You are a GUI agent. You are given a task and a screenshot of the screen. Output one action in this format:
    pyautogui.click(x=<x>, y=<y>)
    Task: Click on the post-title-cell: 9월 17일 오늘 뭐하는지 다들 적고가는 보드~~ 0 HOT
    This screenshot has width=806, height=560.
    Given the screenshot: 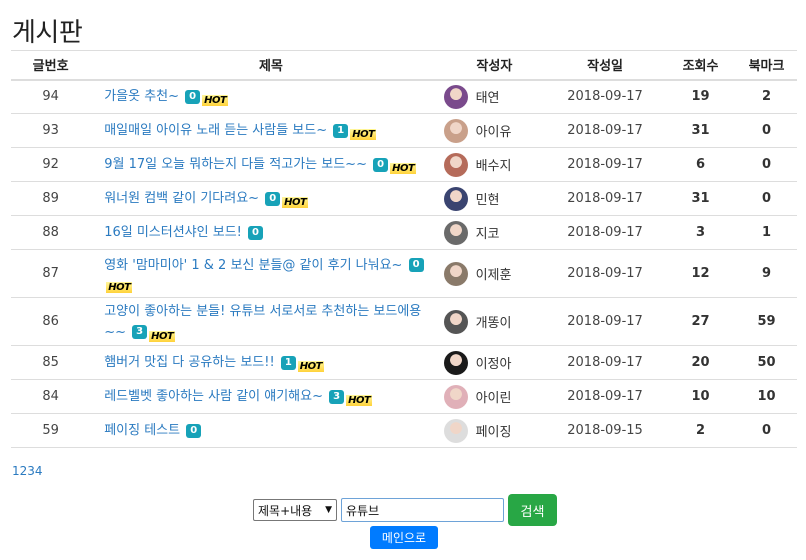 What is the action you would take?
    pyautogui.click(x=267, y=164)
    